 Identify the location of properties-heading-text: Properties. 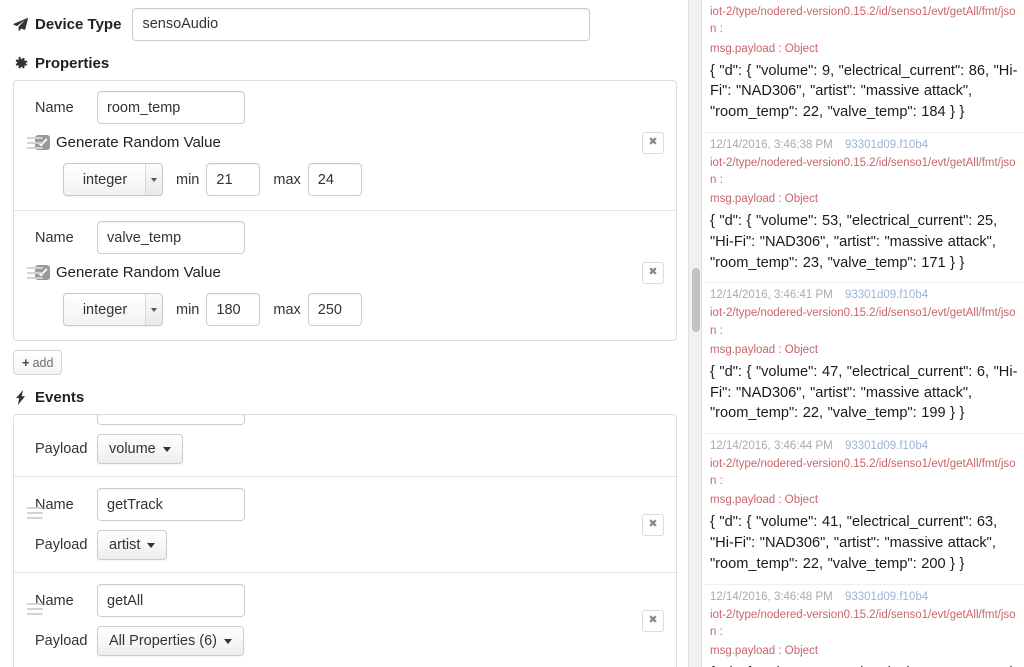
(72, 63).